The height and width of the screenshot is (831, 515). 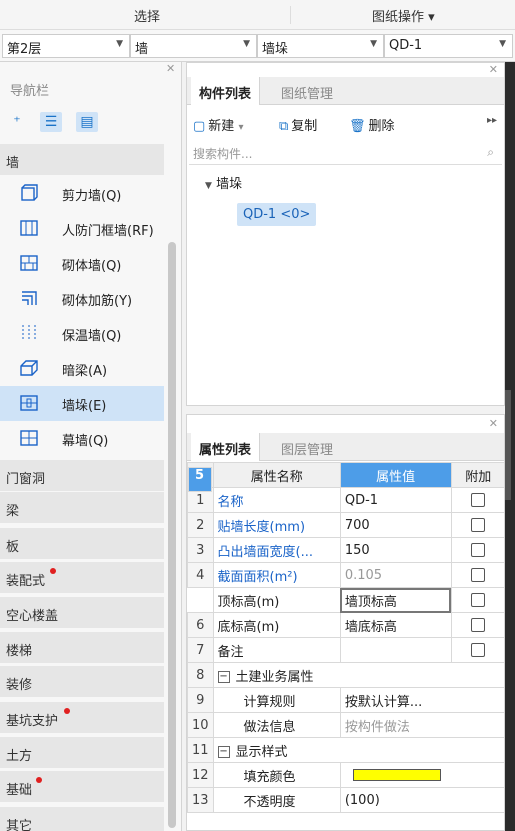 I want to click on nav-item-insulation-wall: 保温墙(Q), so click(x=82, y=333).